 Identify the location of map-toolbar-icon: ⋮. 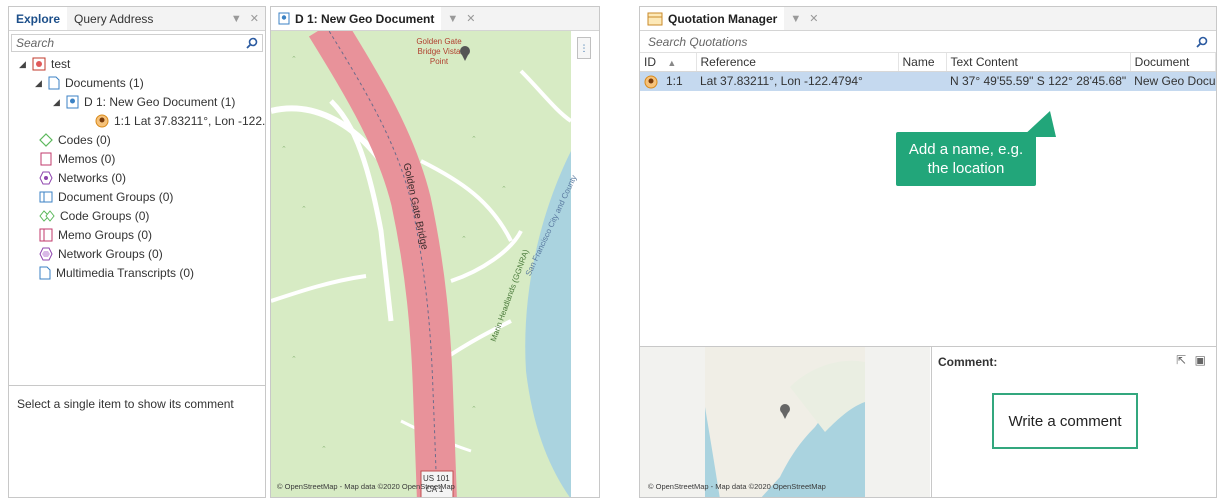
(584, 48).